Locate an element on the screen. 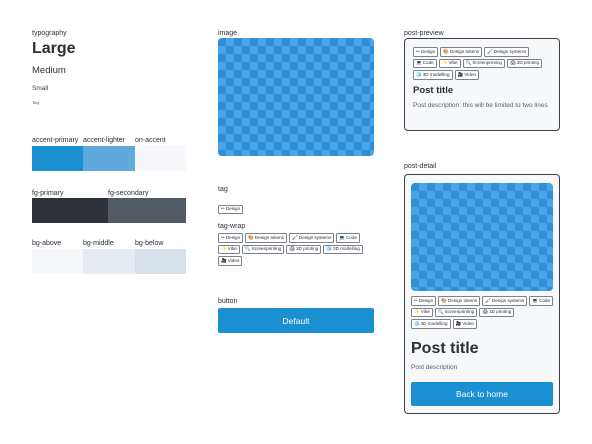 This screenshot has height=444, width=592. image-label: image is located at coordinates (228, 33).